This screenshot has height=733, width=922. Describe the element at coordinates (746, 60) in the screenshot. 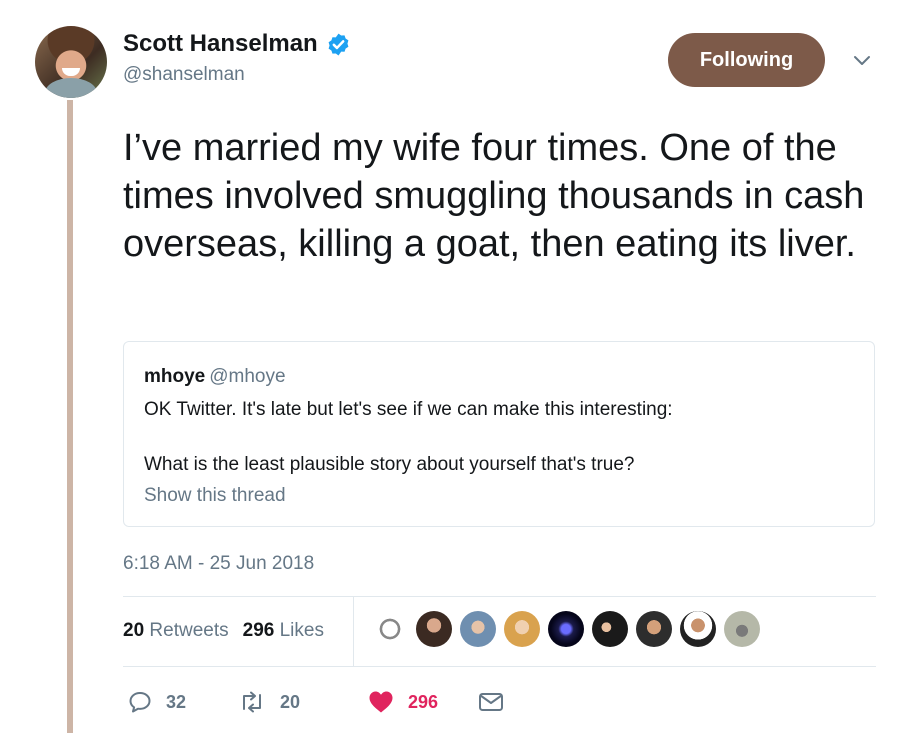

I see `following-button: Following` at that location.